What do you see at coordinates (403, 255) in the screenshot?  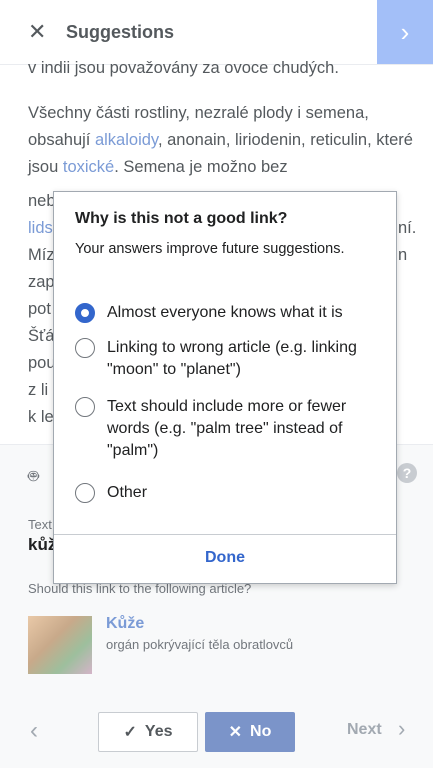 I see `clip-line: n` at bounding box center [403, 255].